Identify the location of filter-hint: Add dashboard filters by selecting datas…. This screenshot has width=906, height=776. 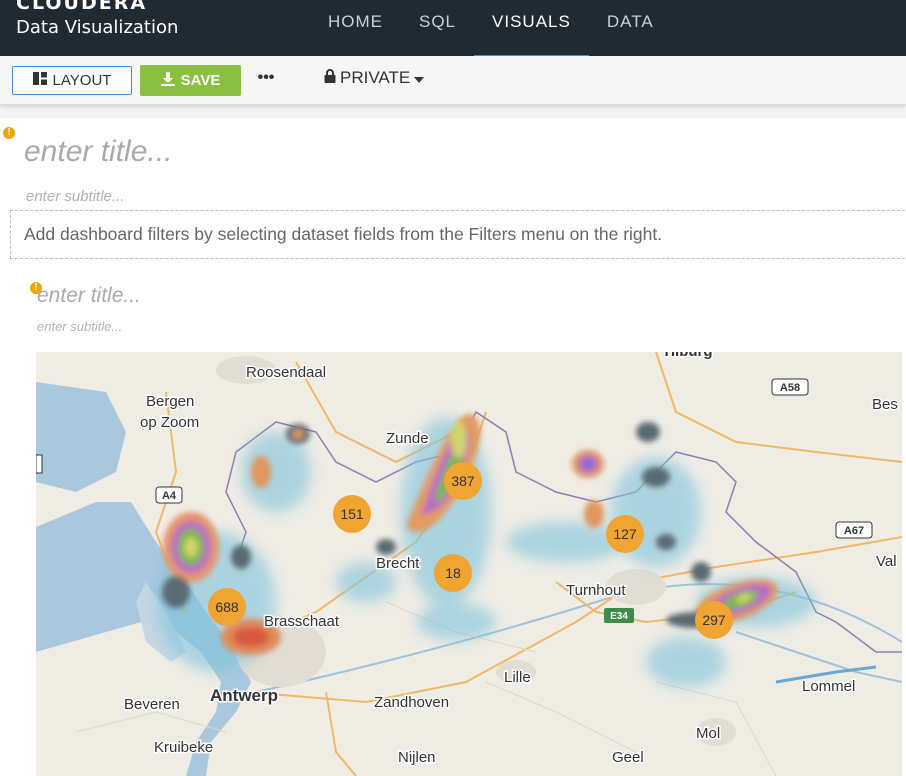
(343, 234).